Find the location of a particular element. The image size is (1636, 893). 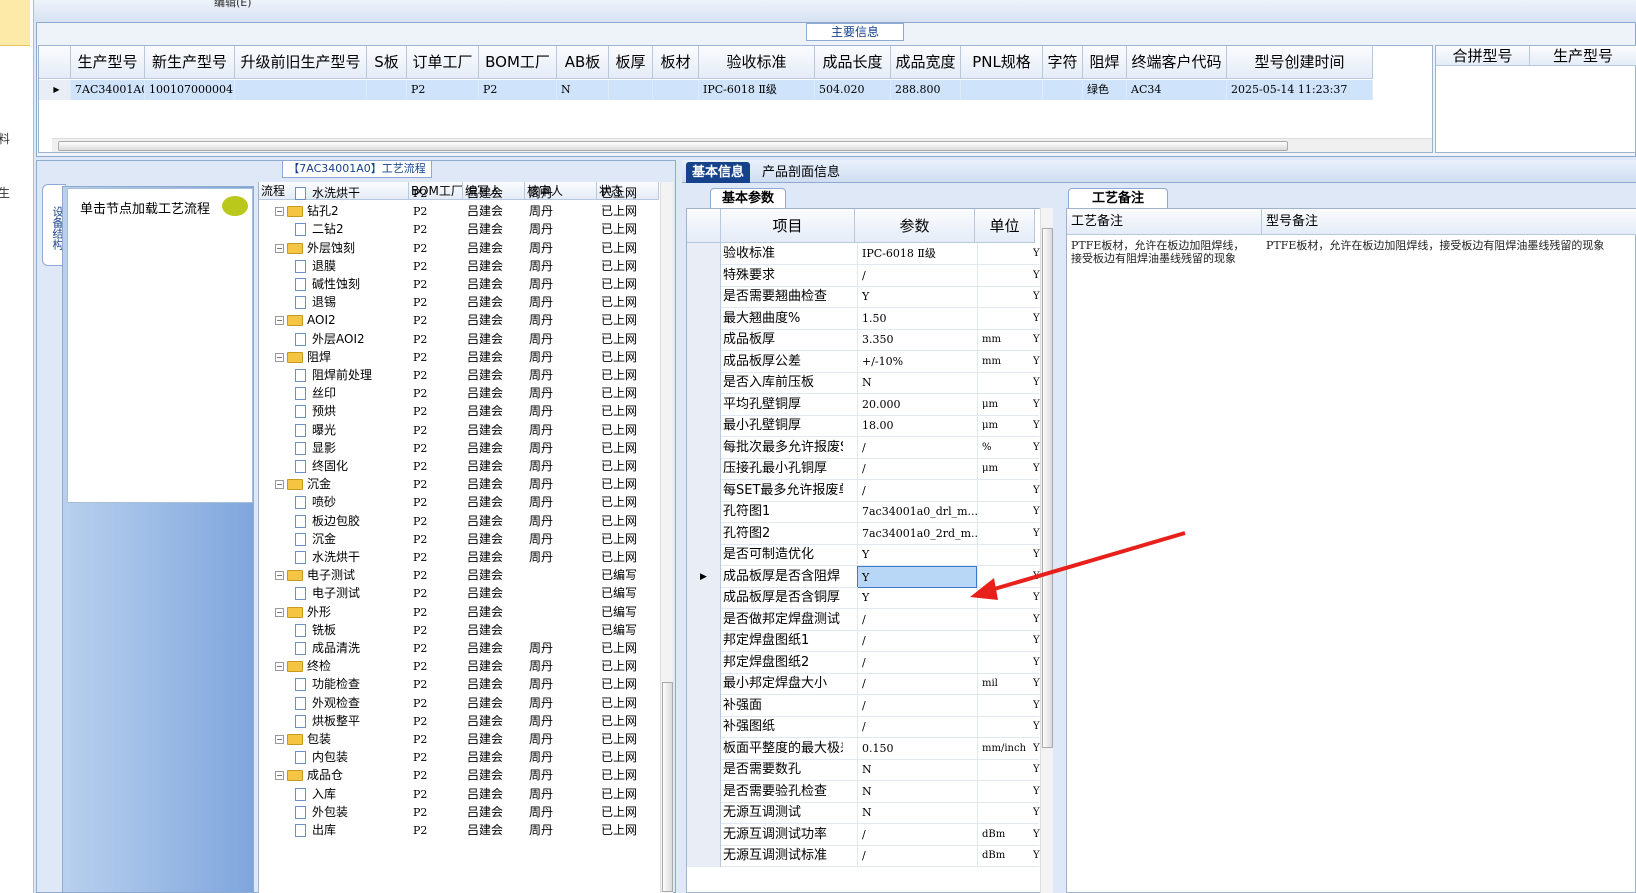

tree-row: 喷砂 P2 吕建会 周丹 已上网 is located at coordinates (461, 502).